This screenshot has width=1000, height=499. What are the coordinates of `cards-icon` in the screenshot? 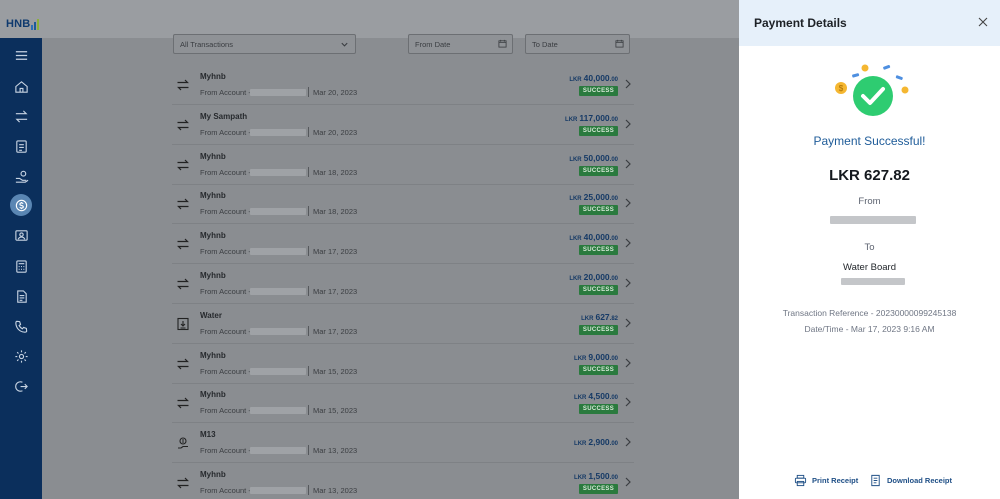 It's located at (21, 235).